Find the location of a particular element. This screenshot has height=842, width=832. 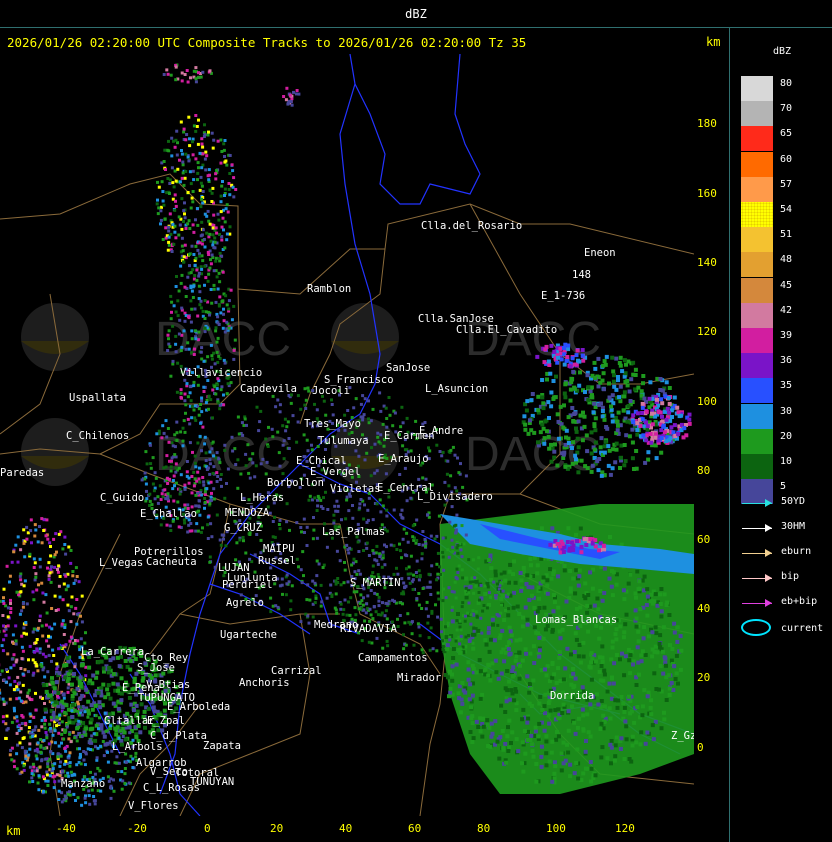

legend-swatch is located at coordinates (757, 466).